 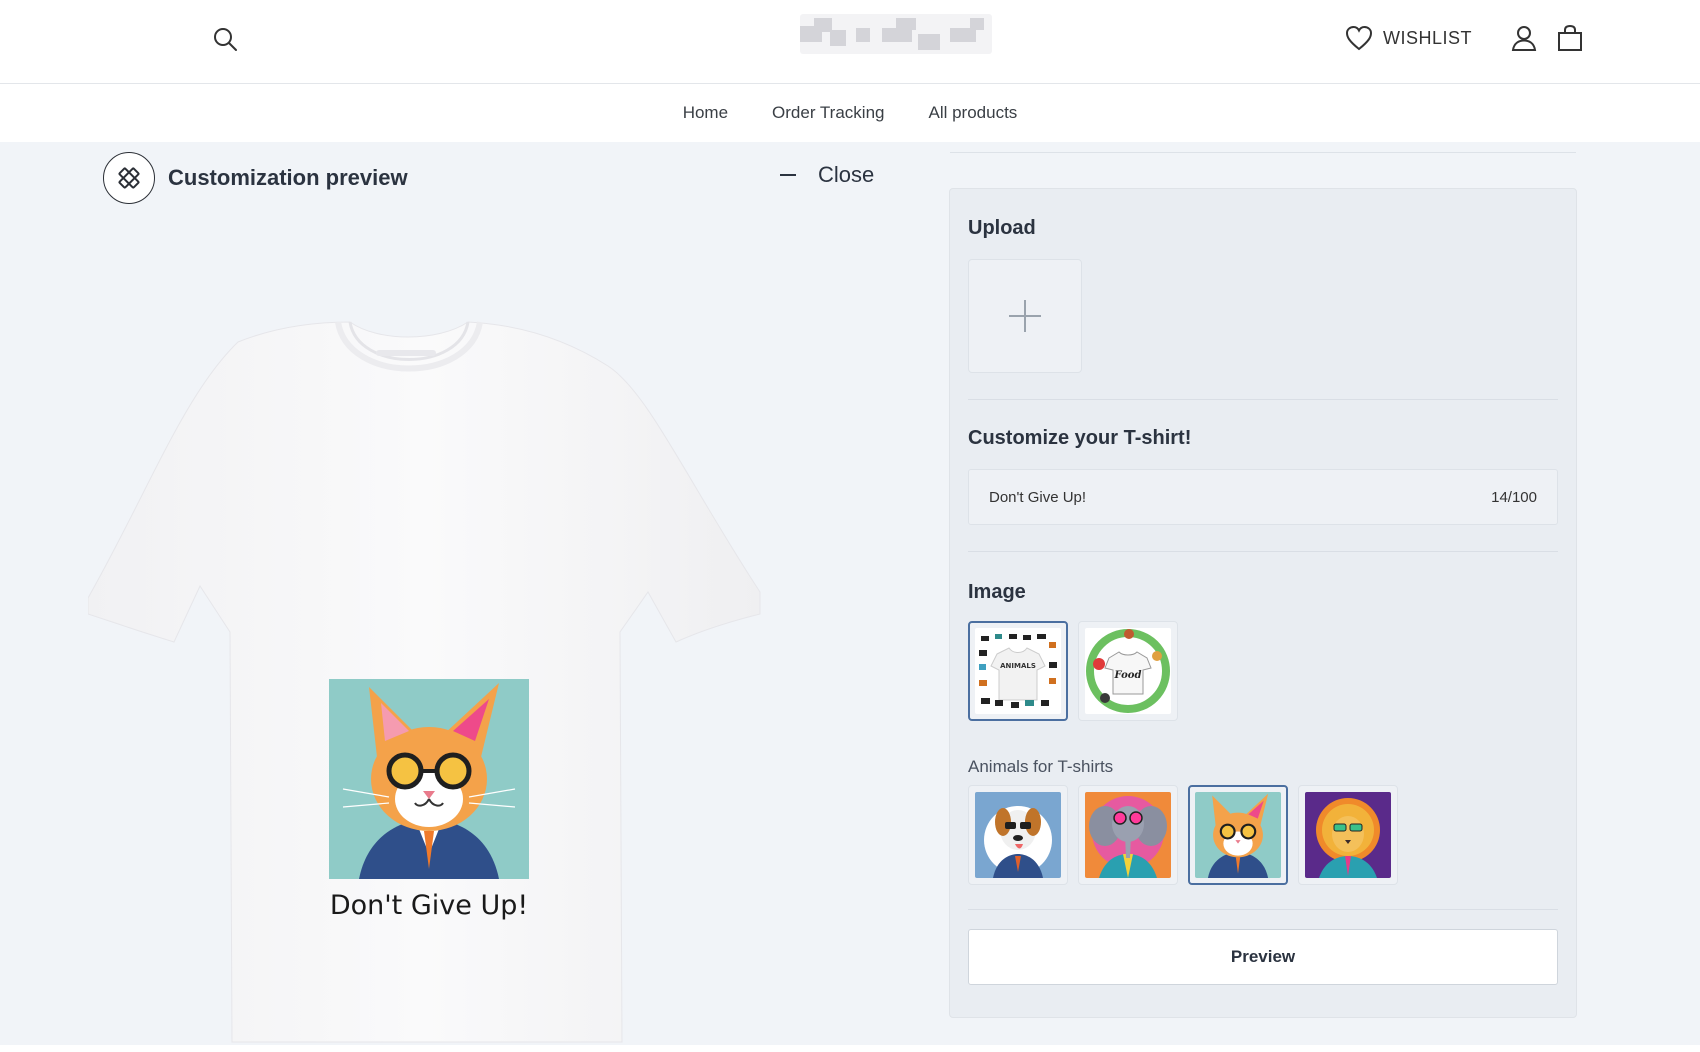 I want to click on panel-top-divider, so click(x=1263, y=152).